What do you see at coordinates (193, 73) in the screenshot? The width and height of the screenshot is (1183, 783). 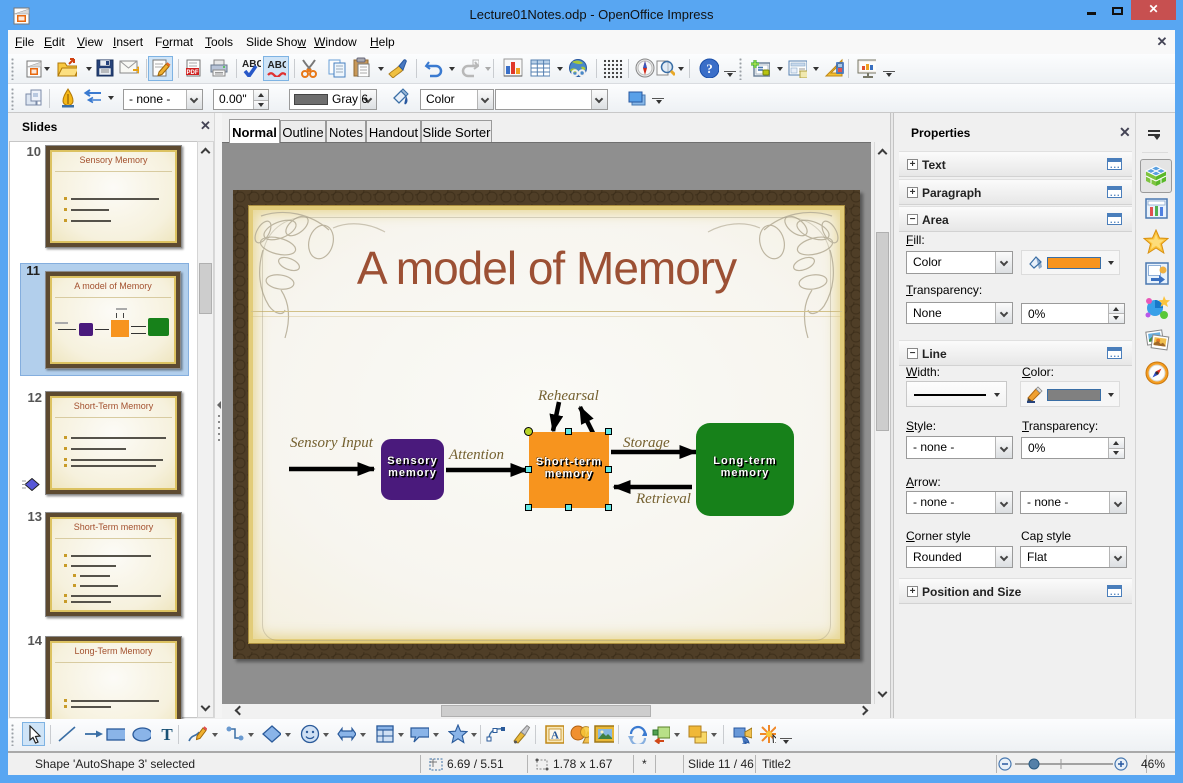 I see `svg-text: PDF` at bounding box center [193, 73].